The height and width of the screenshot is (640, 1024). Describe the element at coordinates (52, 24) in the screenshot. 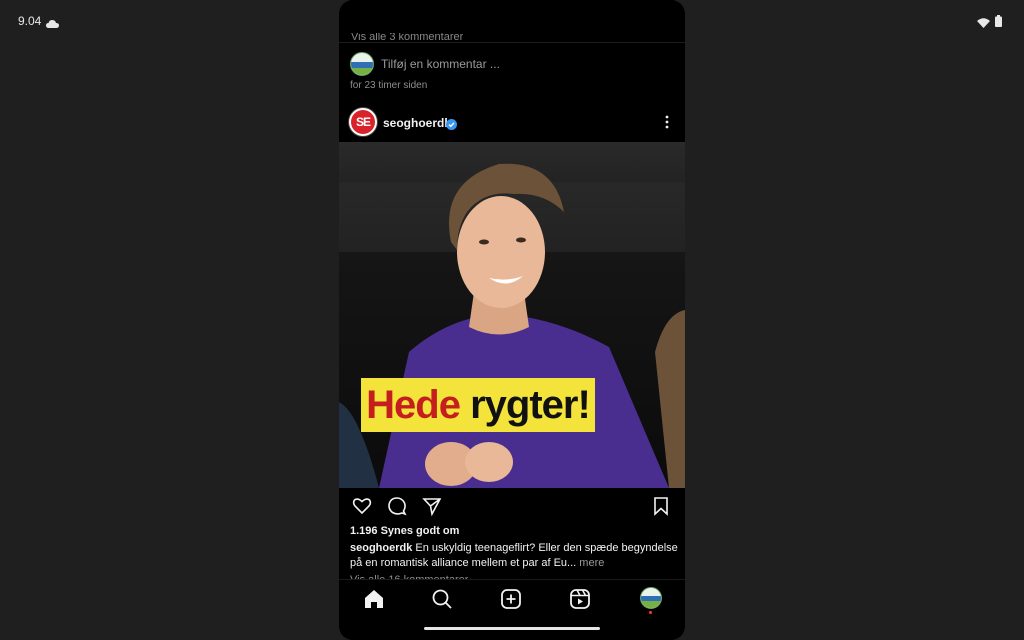

I see `cloud-icon` at that location.